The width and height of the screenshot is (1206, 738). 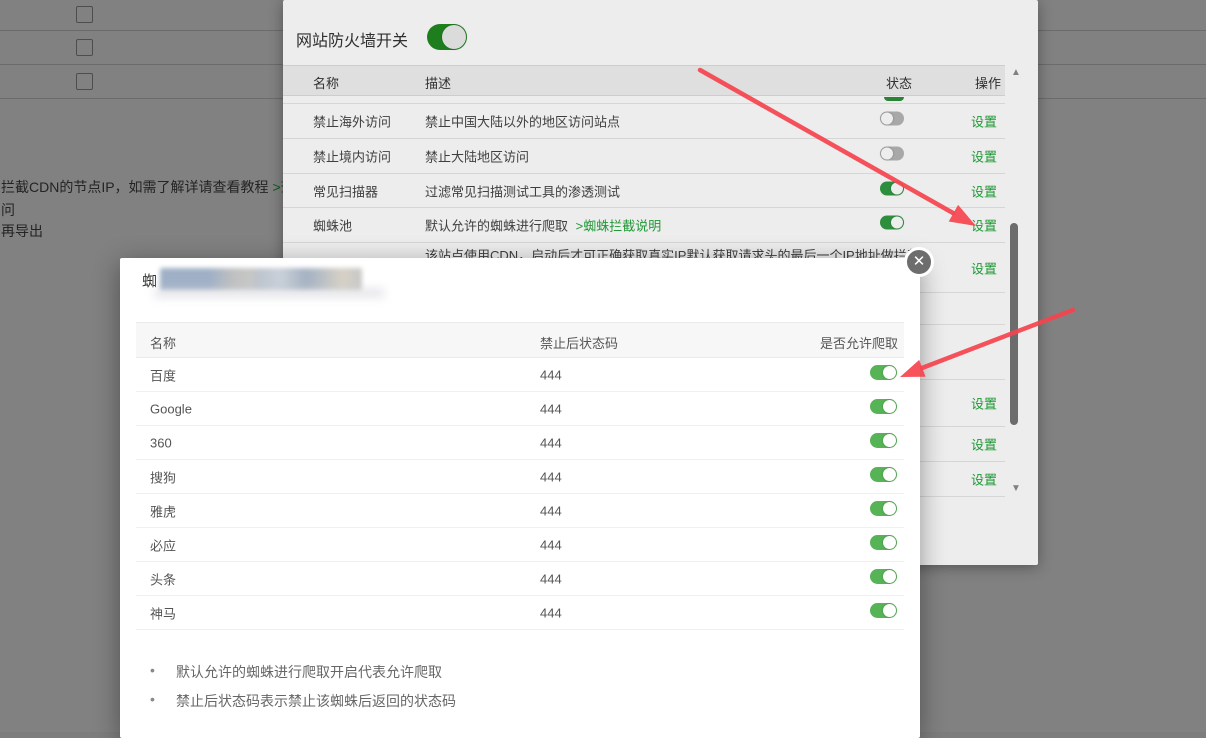 I want to click on spider-name: 神马, so click(x=163, y=612).